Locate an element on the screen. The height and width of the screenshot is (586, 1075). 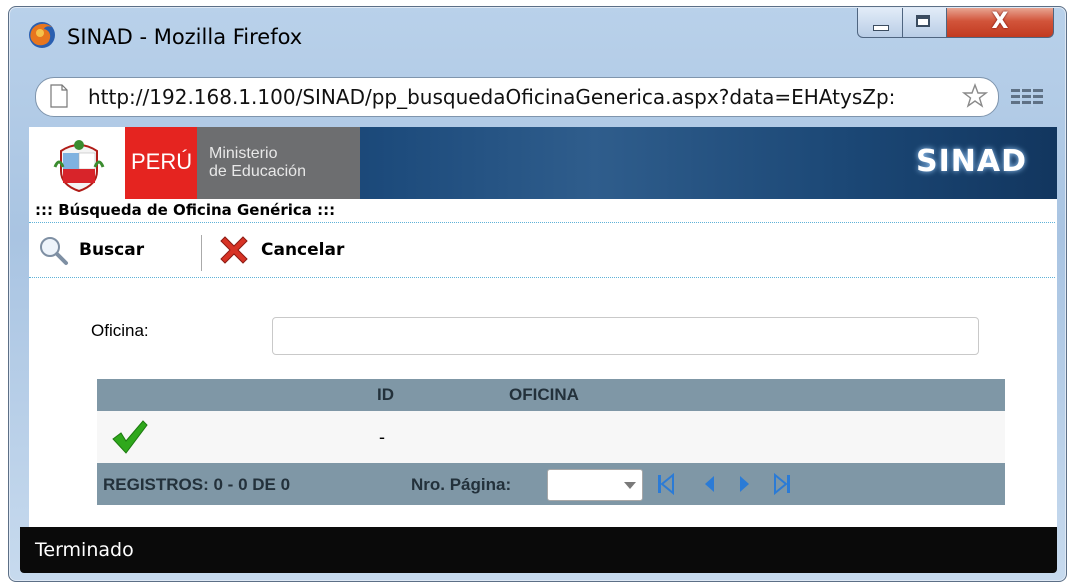
app-logo: SINAD is located at coordinates (971, 161).